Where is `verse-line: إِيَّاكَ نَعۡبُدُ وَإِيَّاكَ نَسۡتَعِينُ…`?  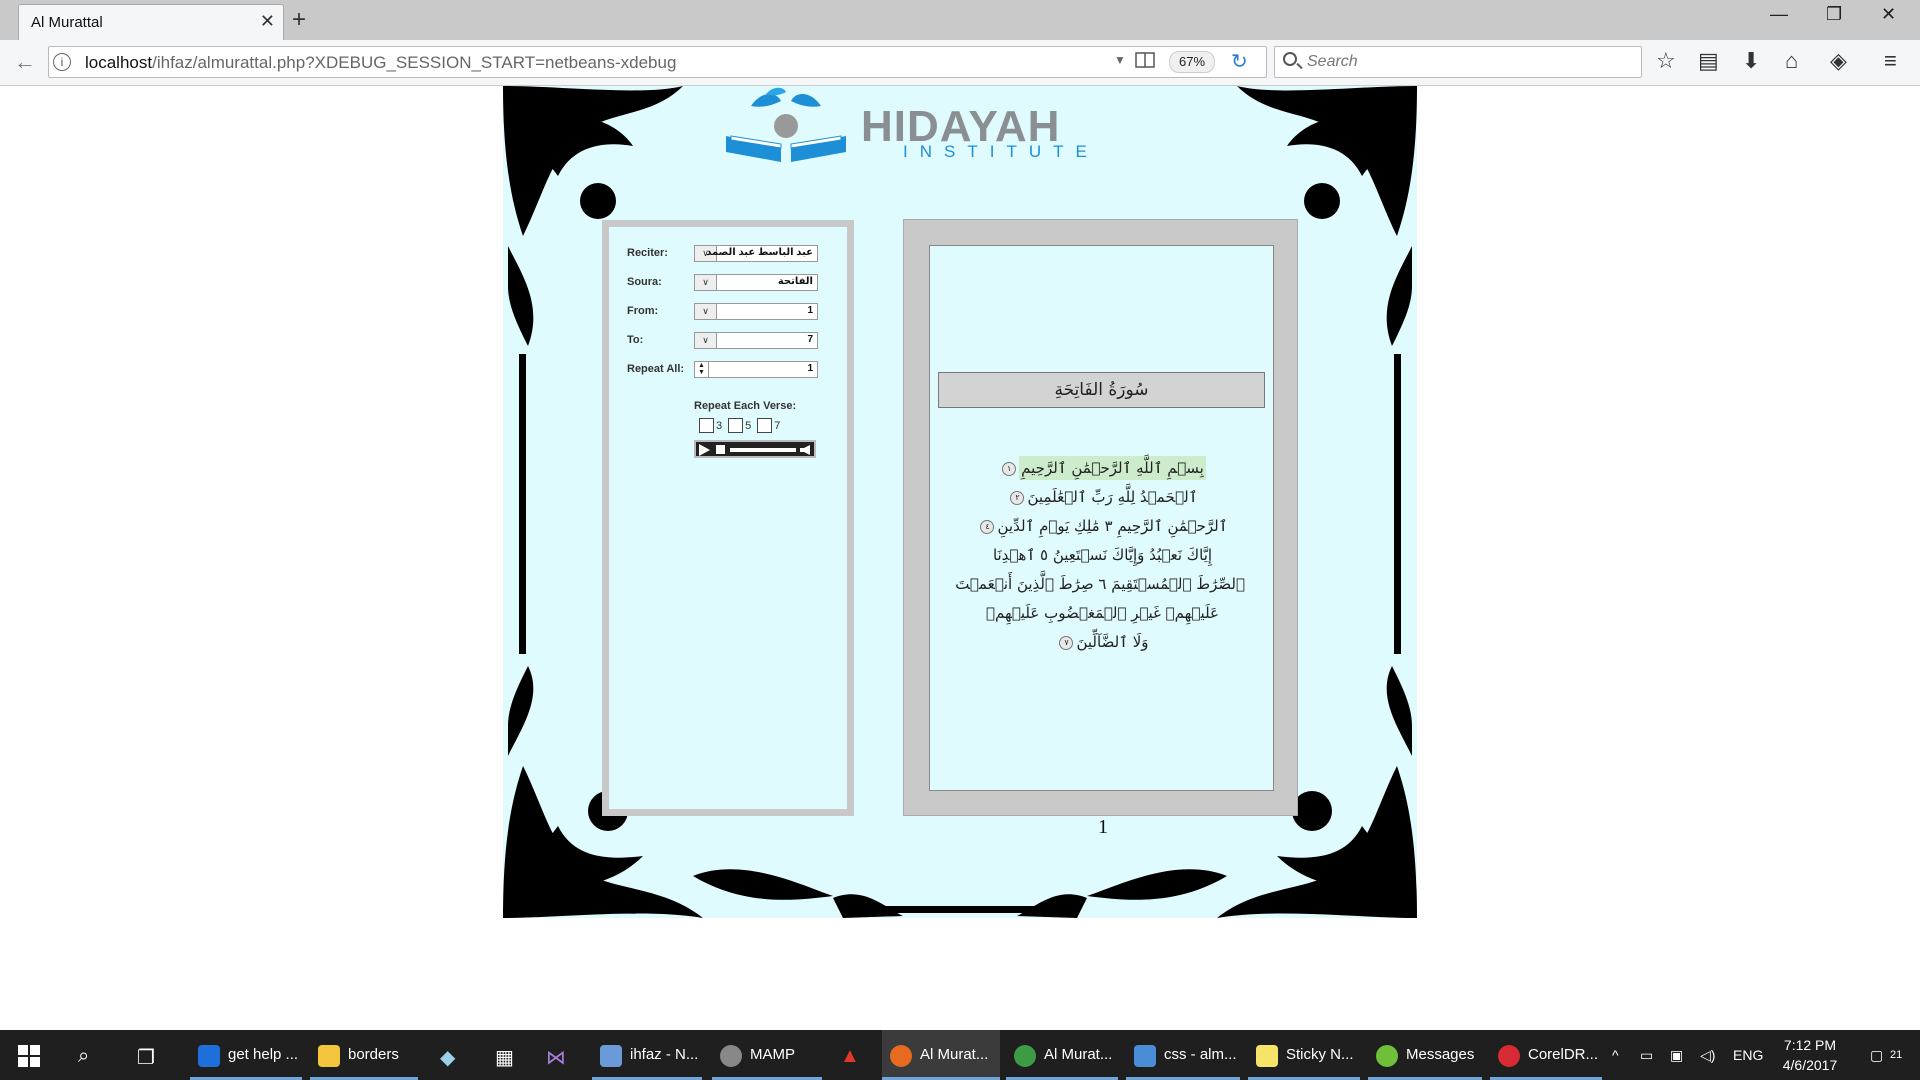
verse-line: إِيَّاكَ نَعۡبُدُ وَإِيَّاكَ نَسۡتَعِينُ… is located at coordinates (1102, 555).